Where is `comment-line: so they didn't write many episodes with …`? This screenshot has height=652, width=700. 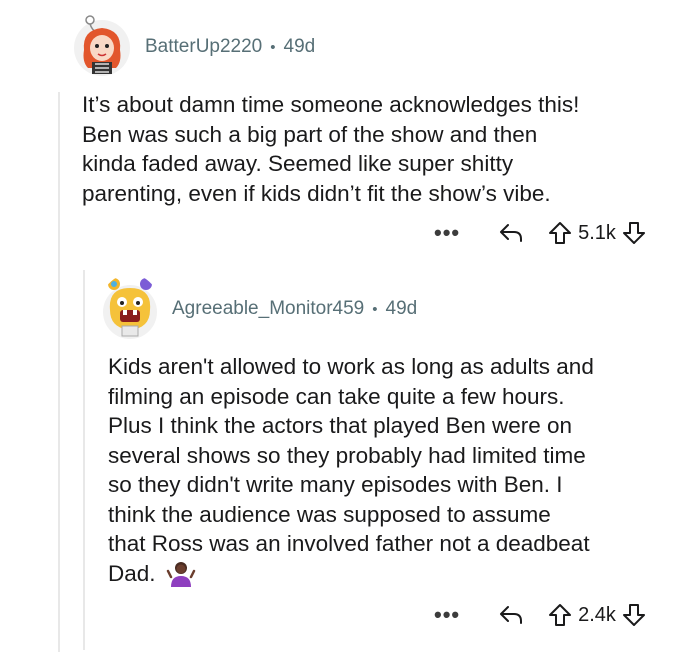 comment-line: so they didn't write many episodes with … is located at coordinates (335, 484).